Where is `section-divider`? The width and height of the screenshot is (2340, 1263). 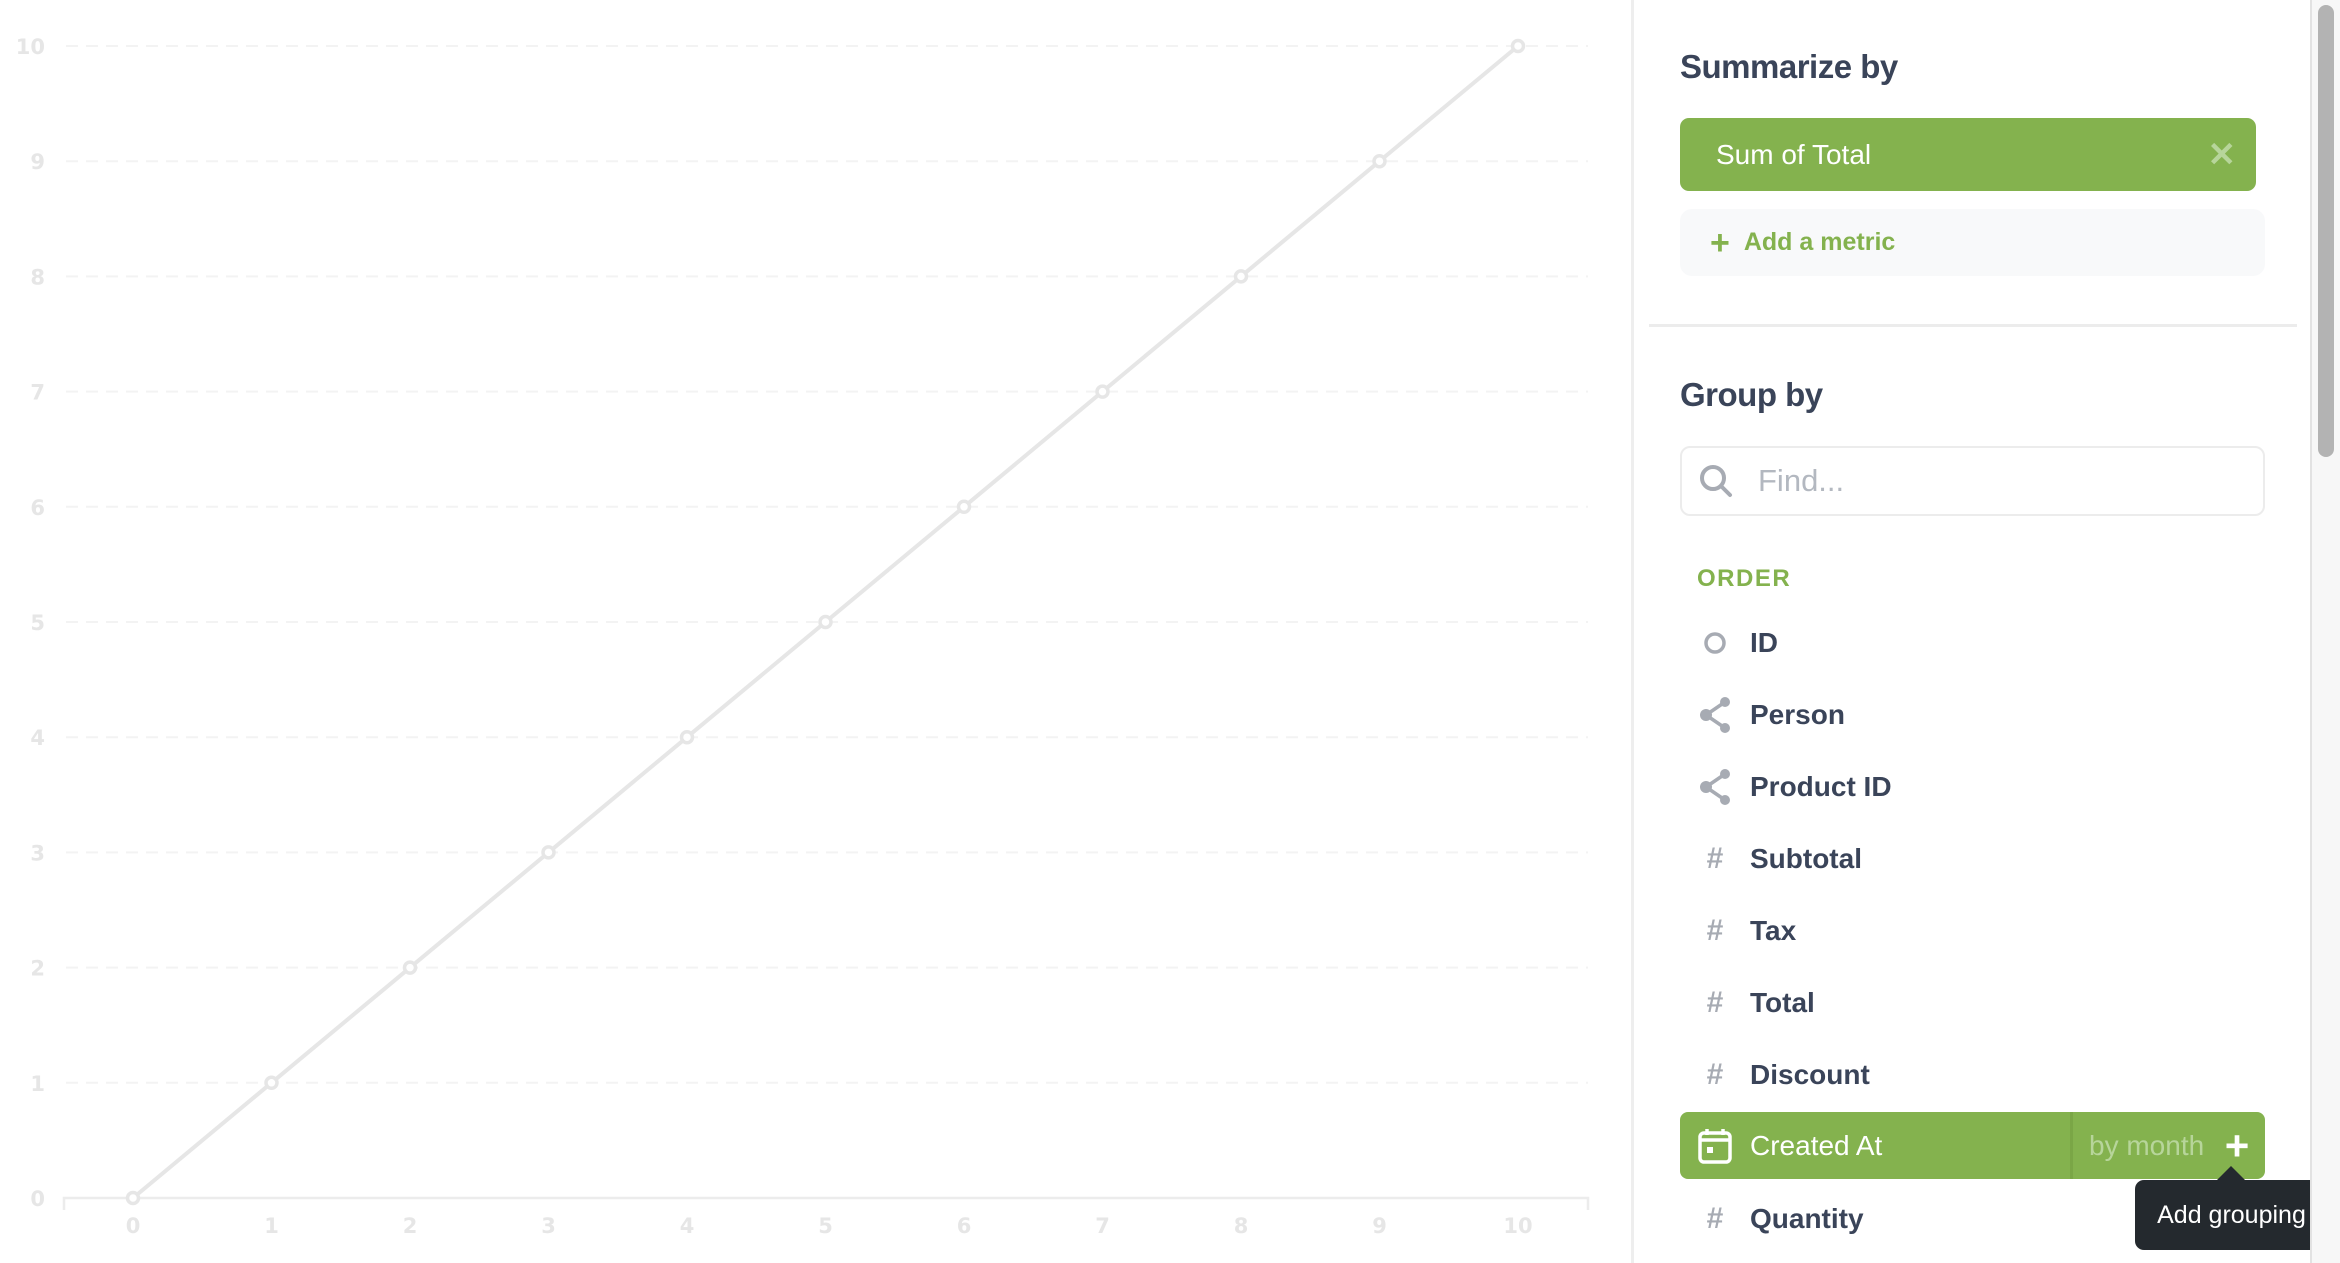 section-divider is located at coordinates (1973, 325).